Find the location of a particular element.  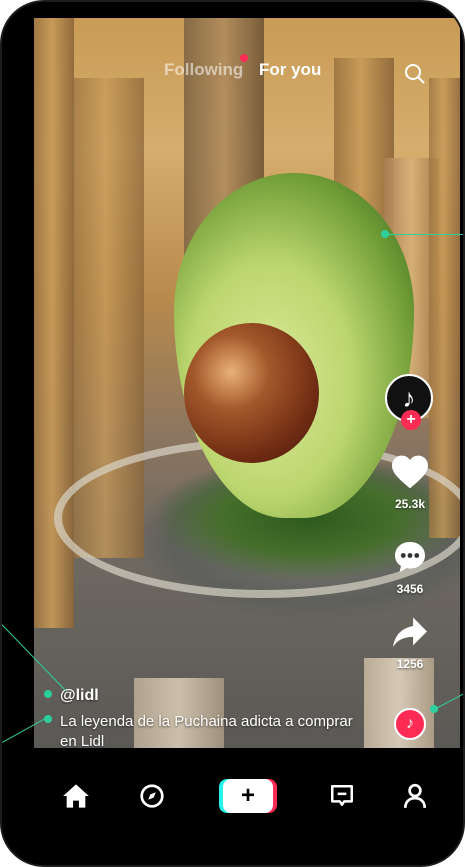

comment-button: 3456 is located at coordinates (410, 567).